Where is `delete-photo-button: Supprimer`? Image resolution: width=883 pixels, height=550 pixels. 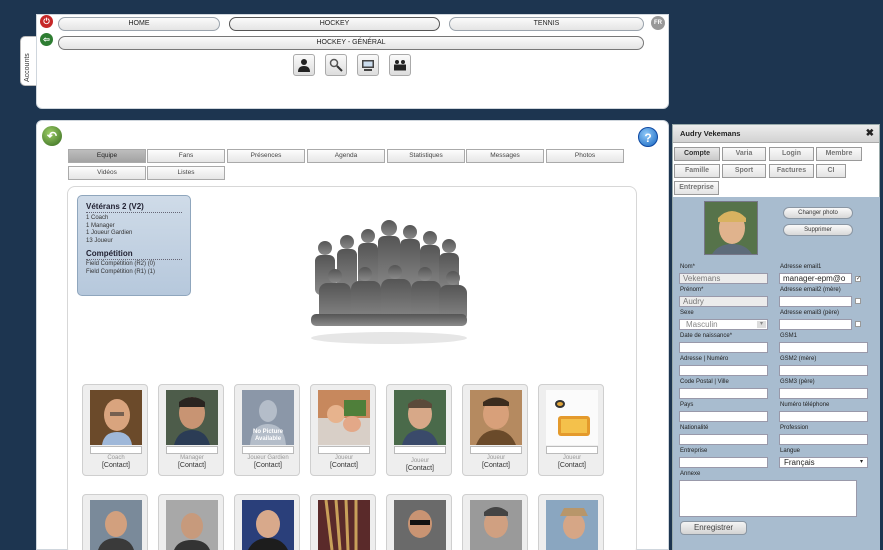
delete-photo-button: Supprimer is located at coordinates (818, 230).